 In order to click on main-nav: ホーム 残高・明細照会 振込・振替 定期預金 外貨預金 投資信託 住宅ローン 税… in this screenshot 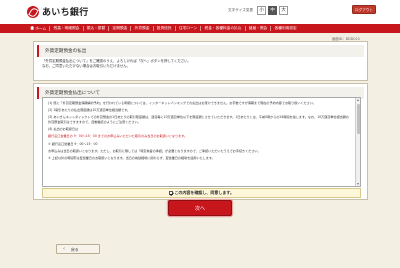, I will do `click(200, 28)`.